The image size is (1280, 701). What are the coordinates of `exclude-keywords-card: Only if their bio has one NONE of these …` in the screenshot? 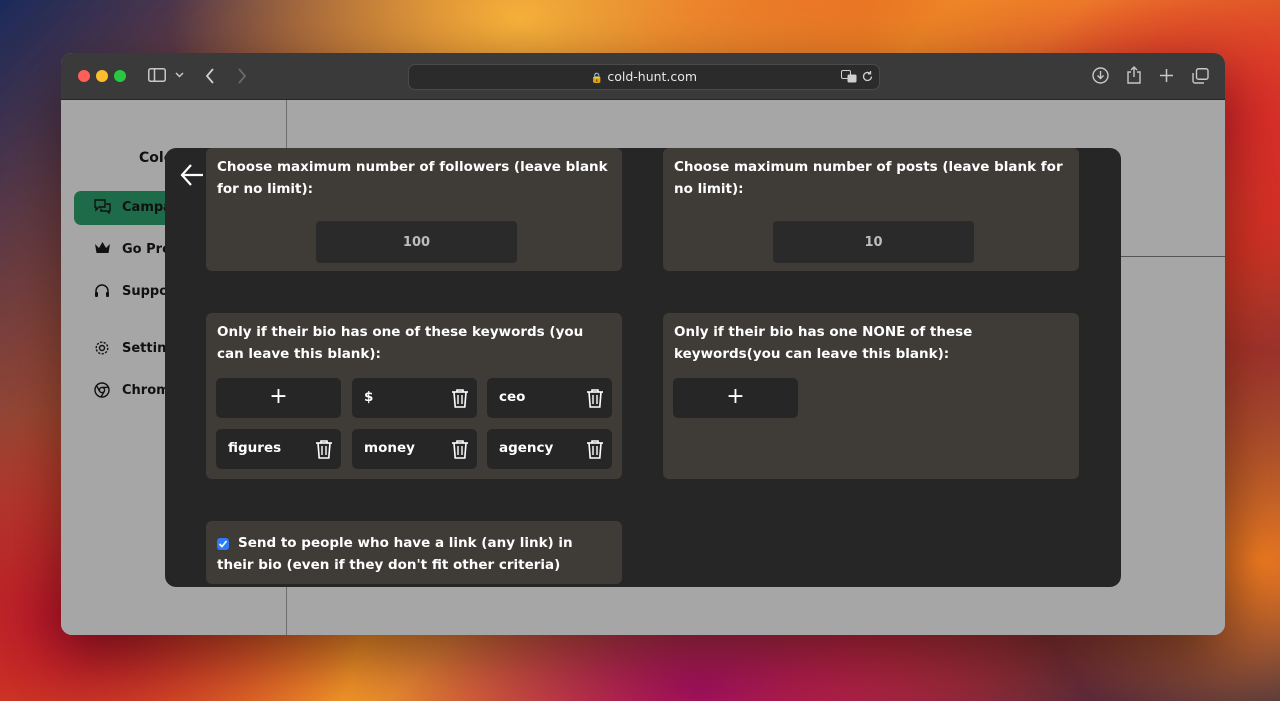 It's located at (871, 396).